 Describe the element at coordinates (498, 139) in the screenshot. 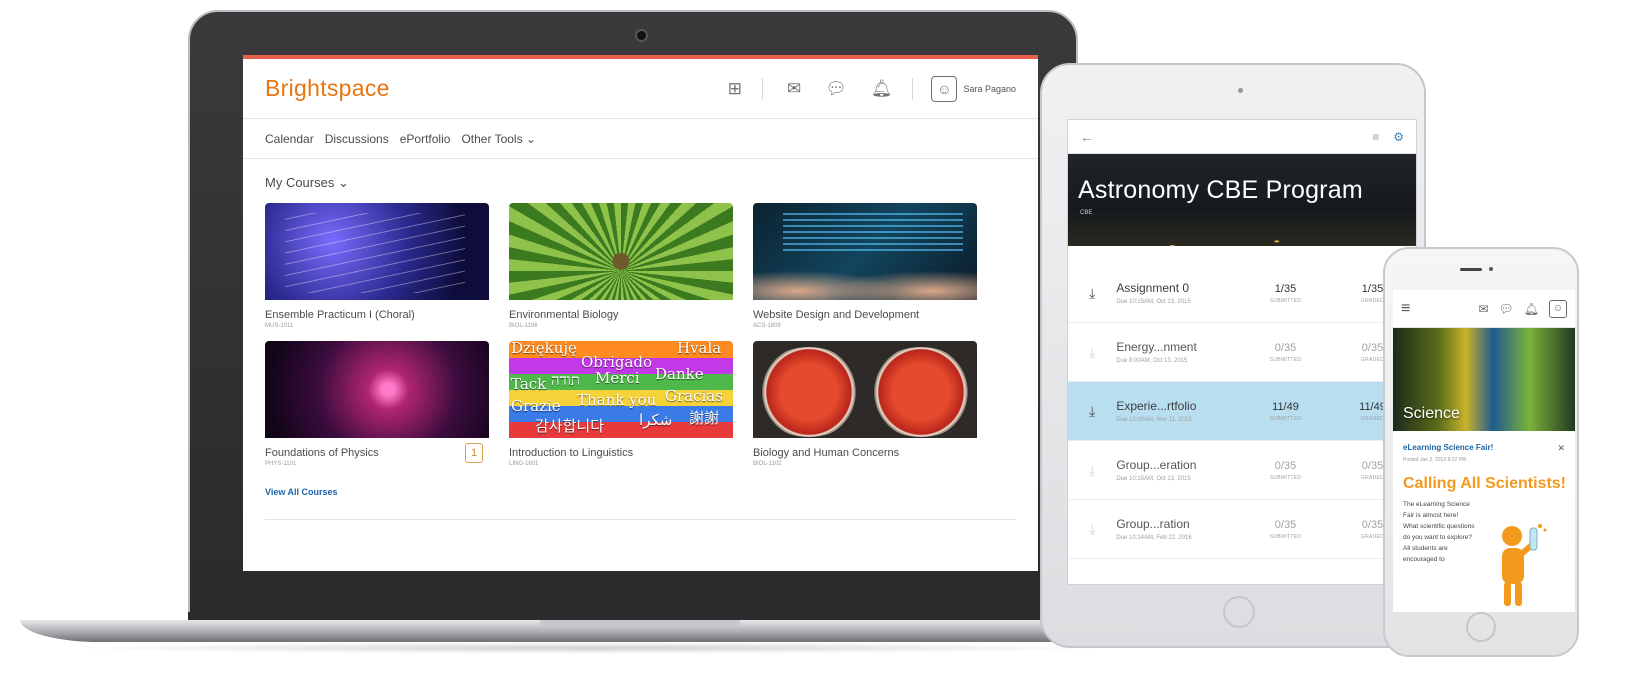

I see `nav-item-other-tools: Other Tools ⌄` at that location.